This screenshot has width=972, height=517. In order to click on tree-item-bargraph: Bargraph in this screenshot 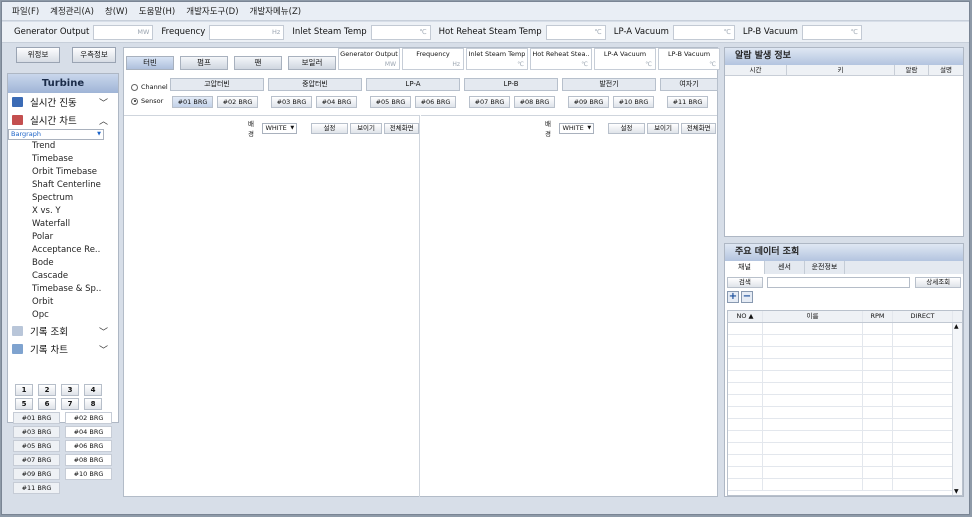, I will do `click(56, 134)`.